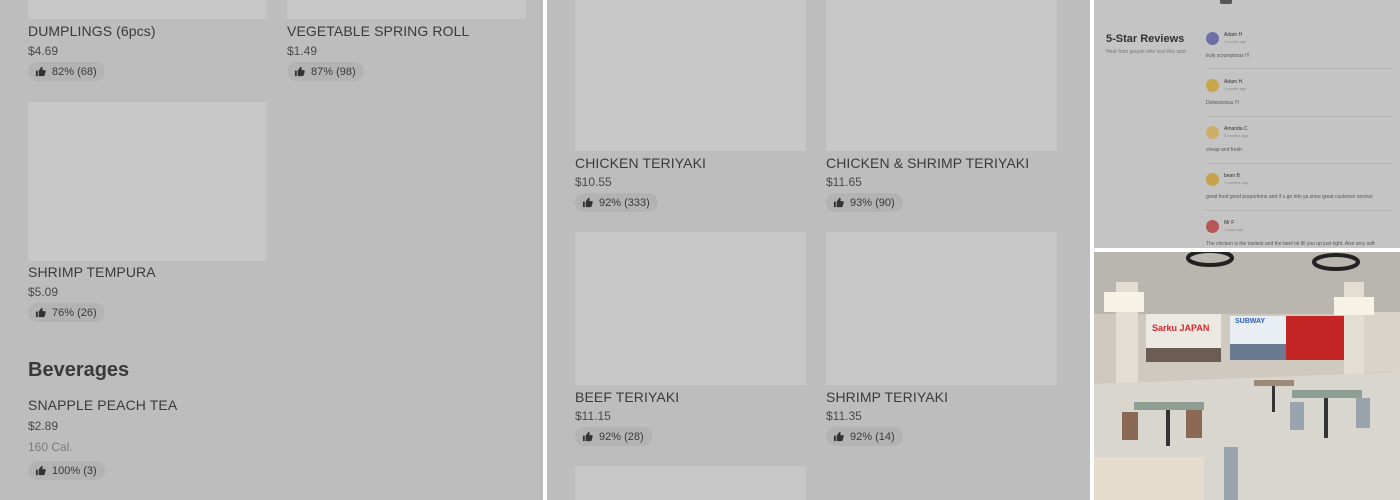 The width and height of the screenshot is (1400, 500). Describe the element at coordinates (378, 31) in the screenshot. I see `item-name: VEGETABLE SPRING ROLL` at that location.